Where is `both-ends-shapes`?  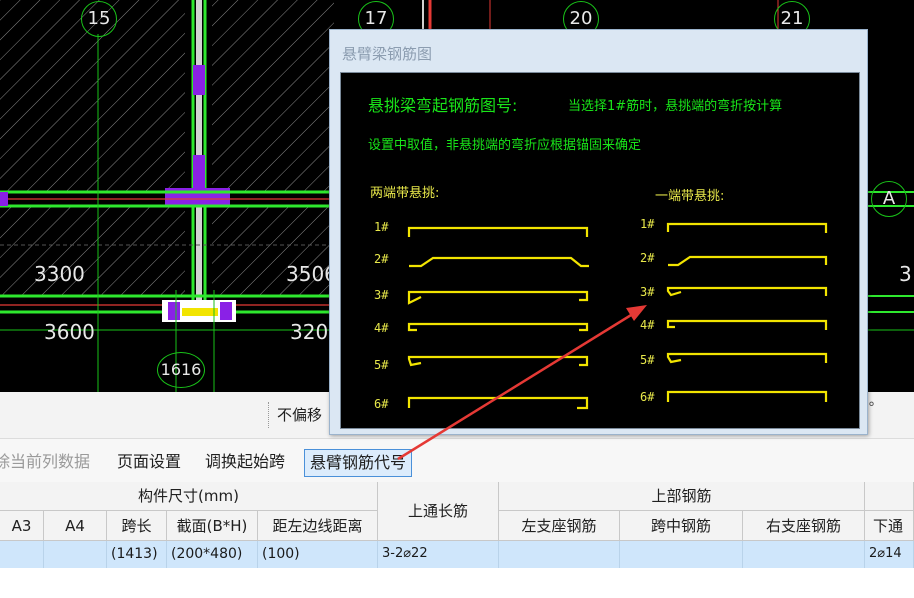 both-ends-shapes is located at coordinates (498, 318).